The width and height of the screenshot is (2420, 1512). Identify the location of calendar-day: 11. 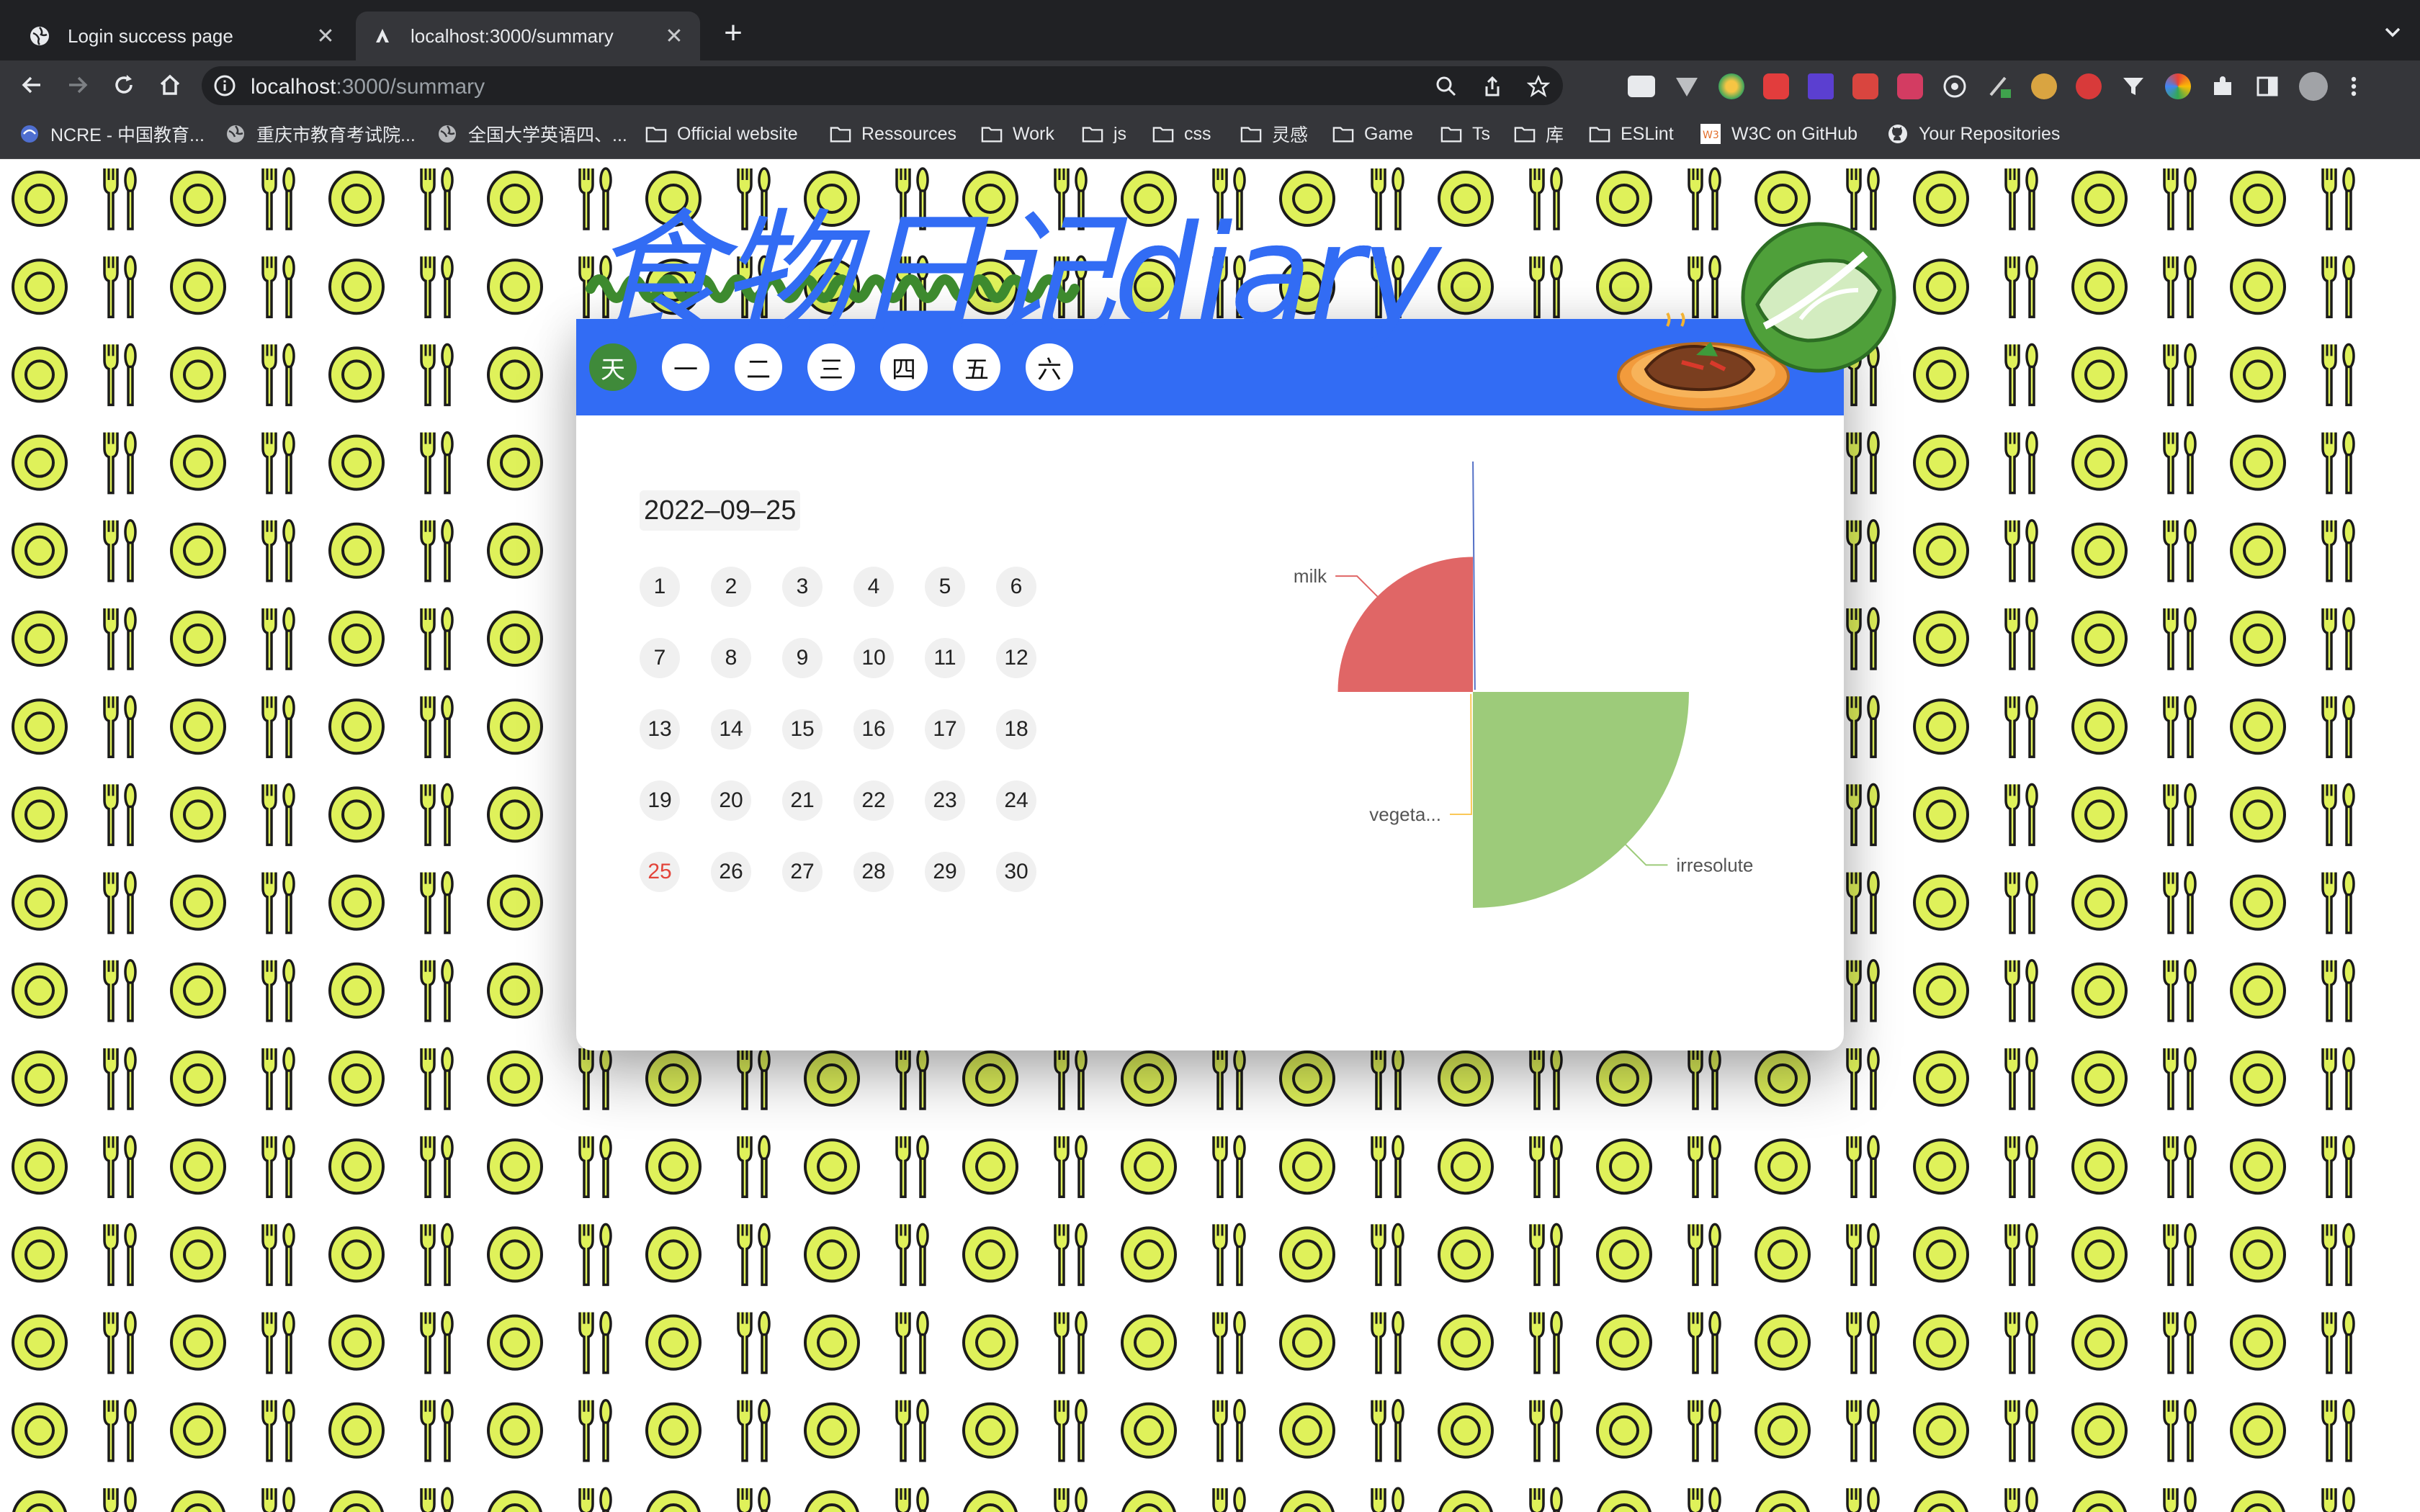
(945, 658).